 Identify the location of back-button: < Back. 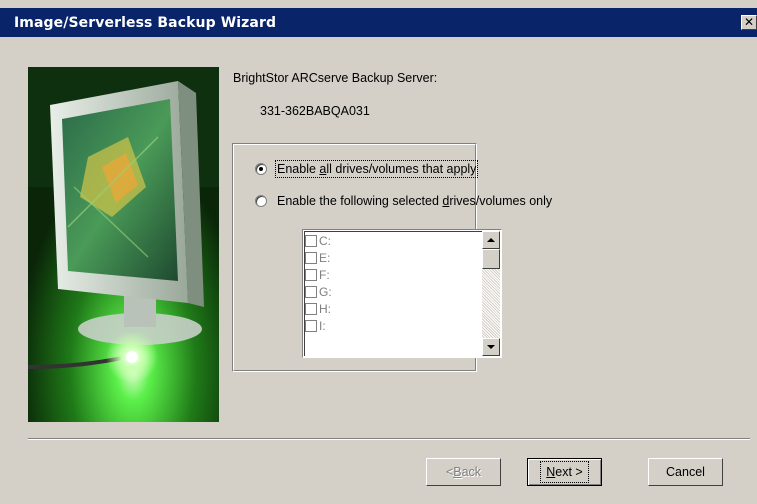
(463, 472).